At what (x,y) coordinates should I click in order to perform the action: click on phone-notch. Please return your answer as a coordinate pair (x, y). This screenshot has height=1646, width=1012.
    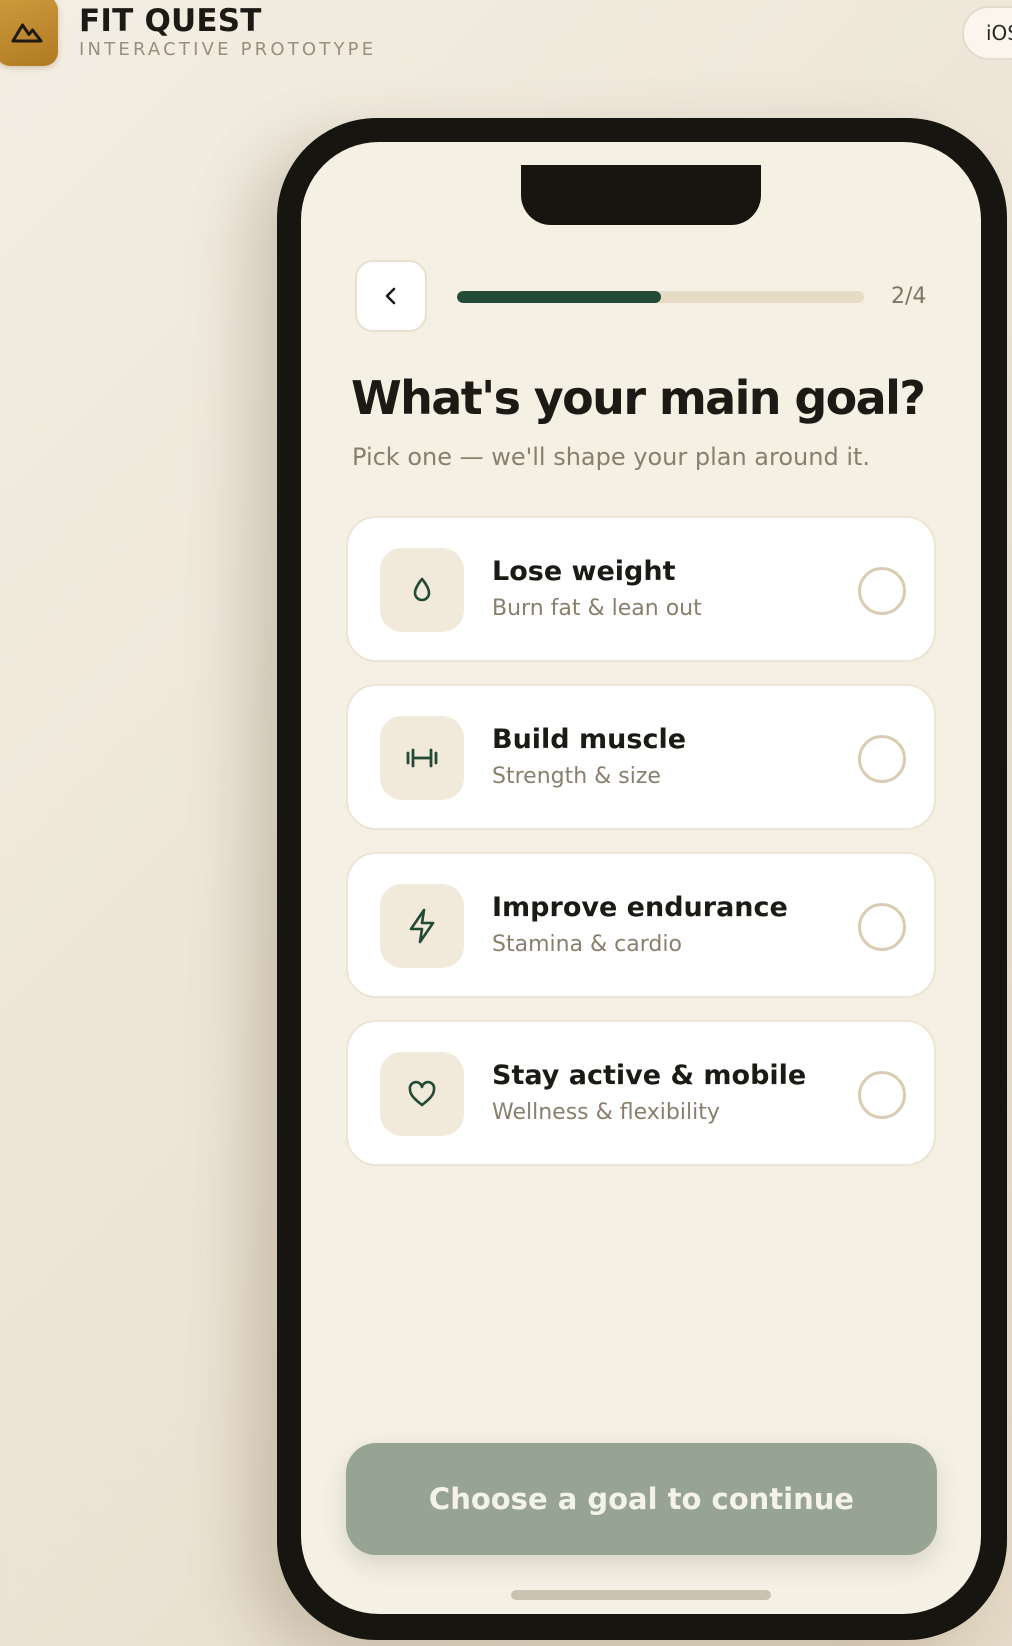
    Looking at the image, I should click on (641, 195).